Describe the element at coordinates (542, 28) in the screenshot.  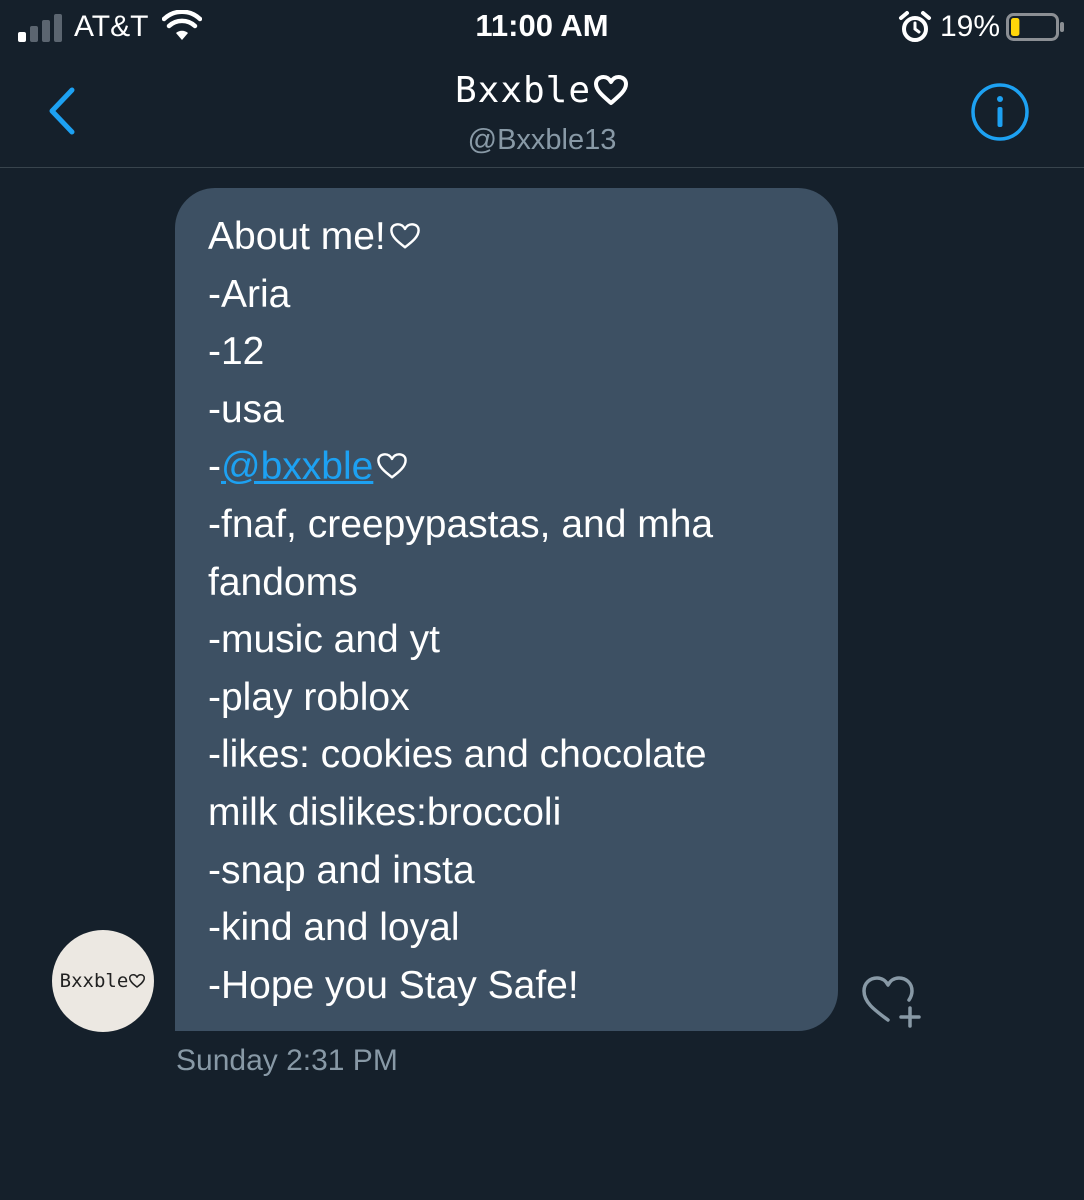
I see `status-bar: AT&T 11:00 AM 19%` at that location.